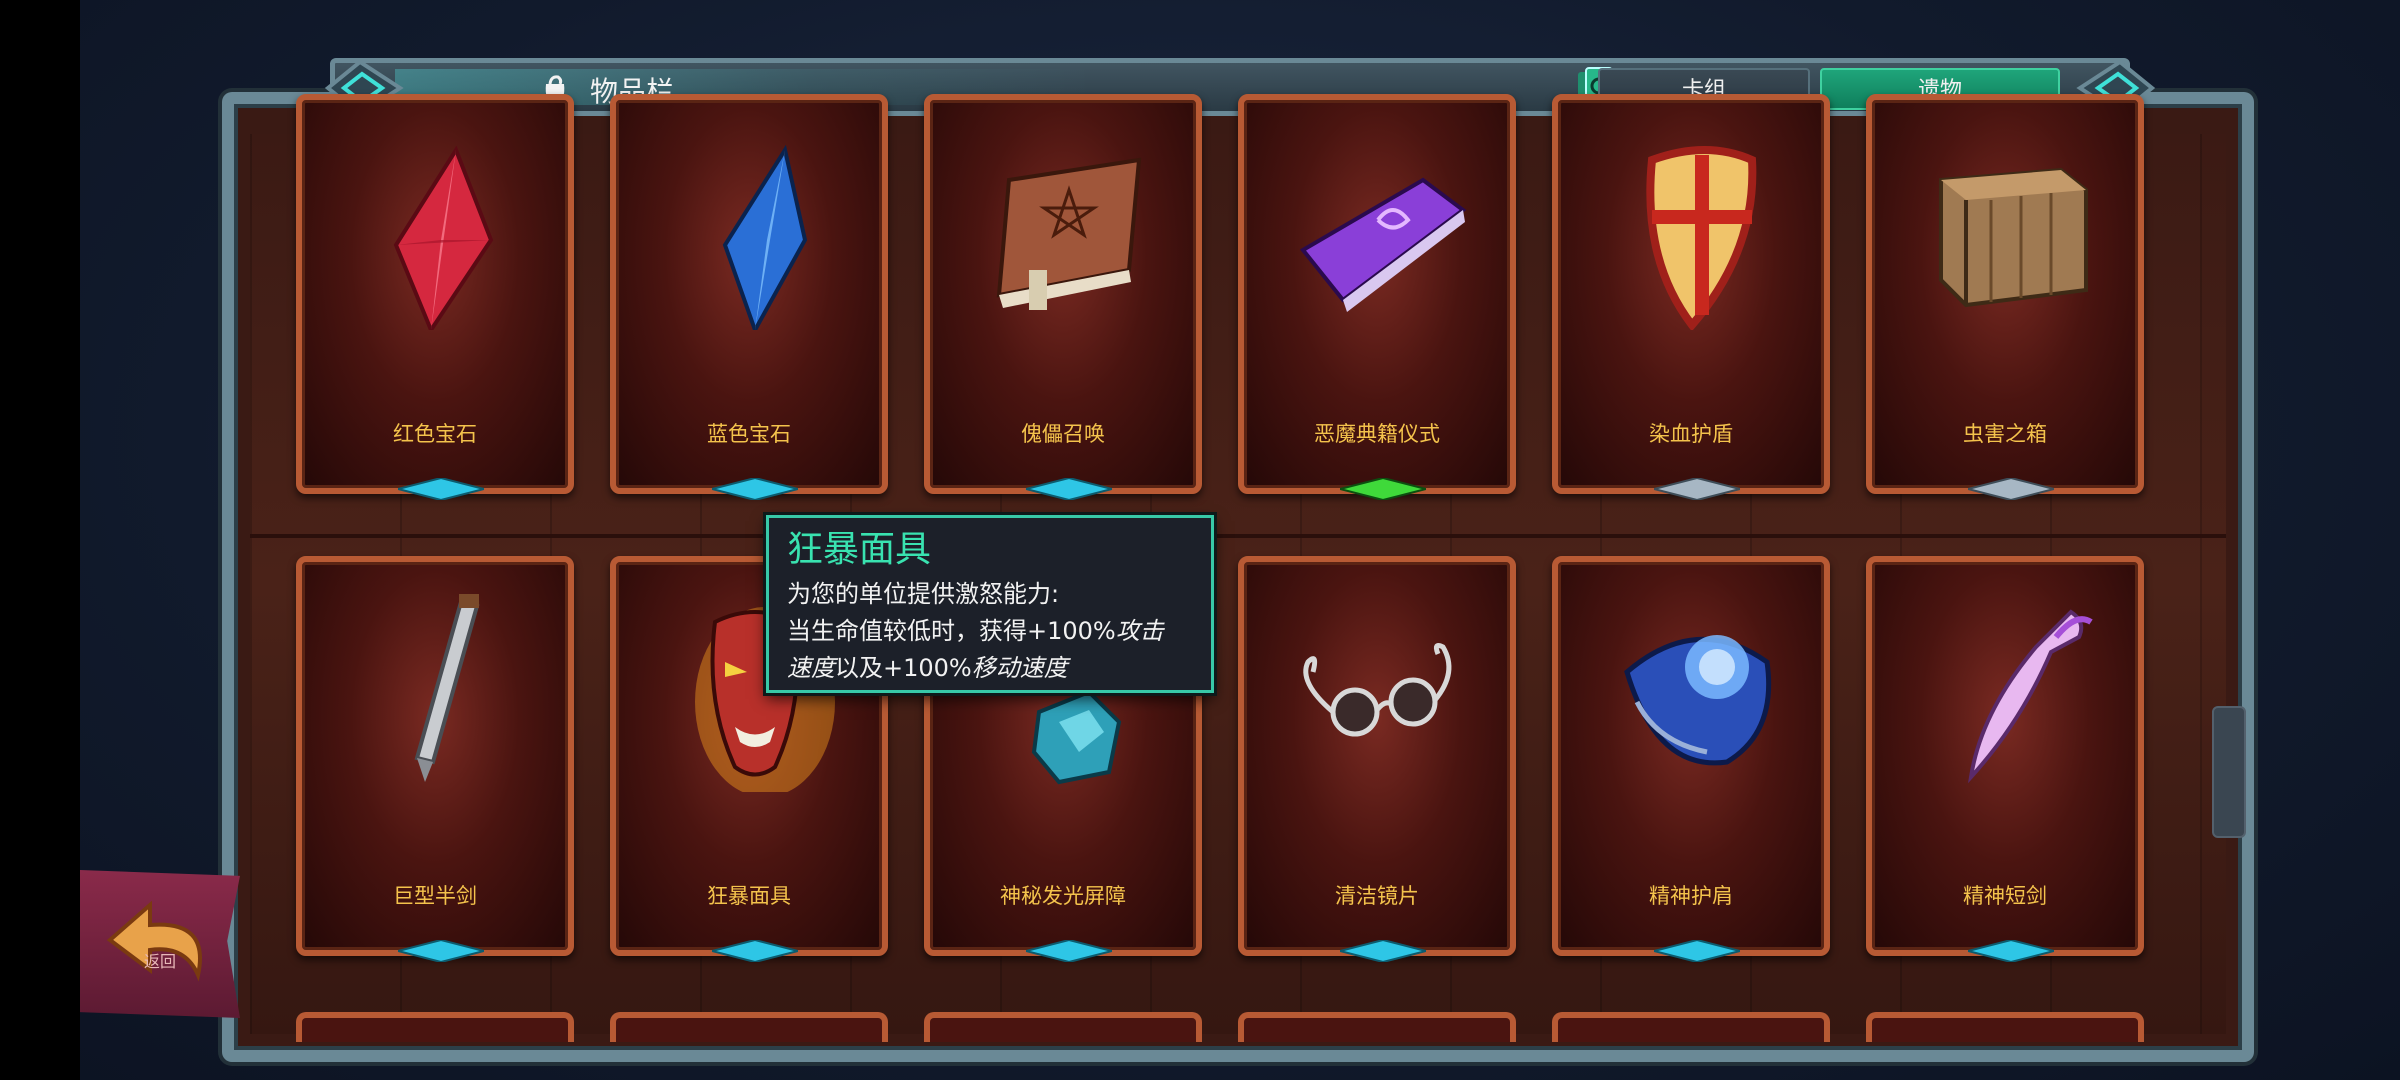  Describe the element at coordinates (1377, 759) in the screenshot. I see `relic-card: 清洁镜片` at that location.